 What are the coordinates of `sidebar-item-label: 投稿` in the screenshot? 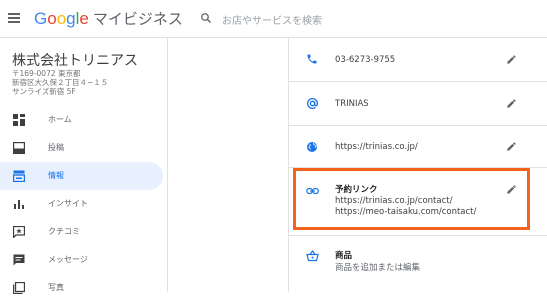 It's located at (56, 147).